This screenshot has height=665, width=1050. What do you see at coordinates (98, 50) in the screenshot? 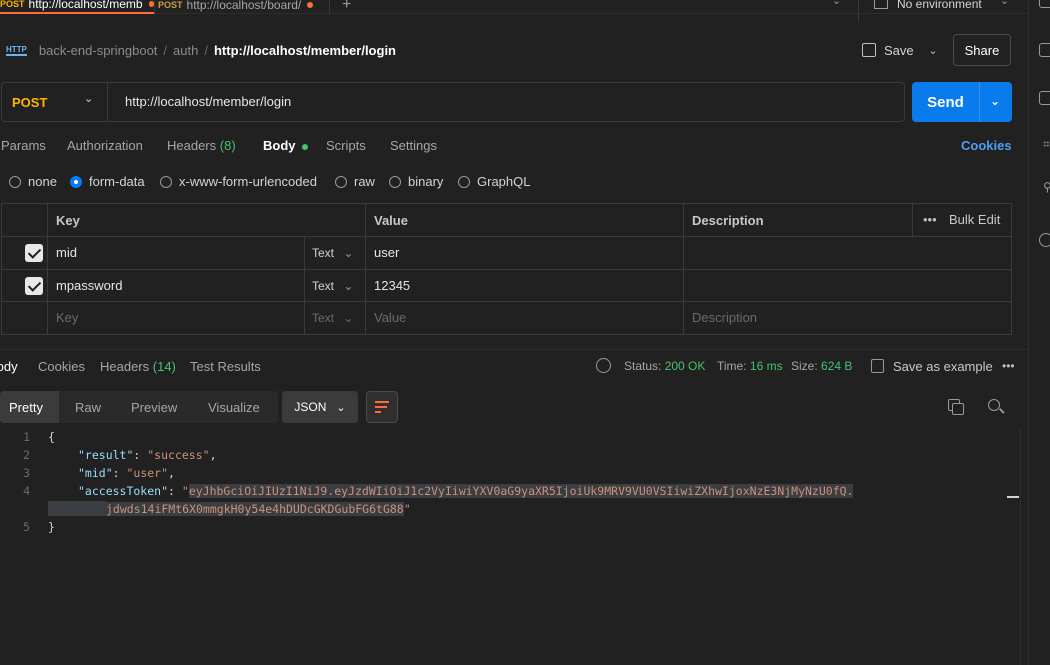
I see `breadcrumb-collection: back-end-springboot` at bounding box center [98, 50].